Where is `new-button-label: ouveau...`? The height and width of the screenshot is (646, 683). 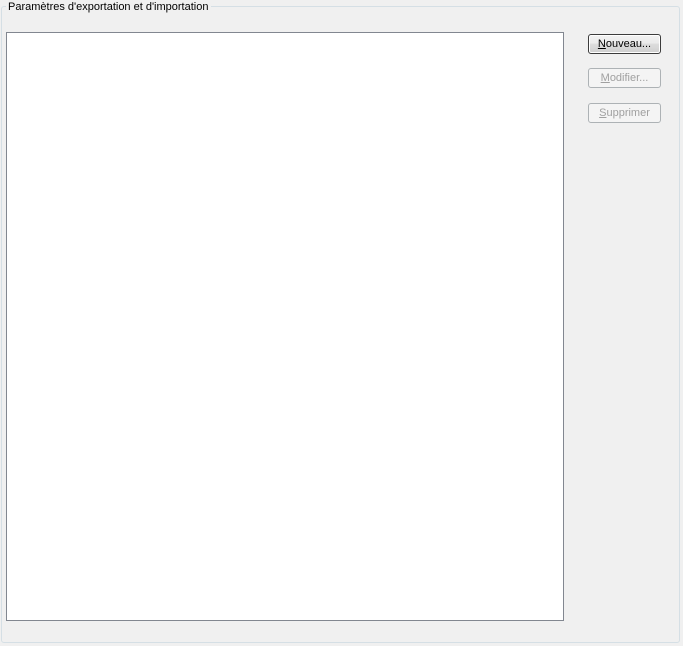
new-button-label: ouveau... is located at coordinates (628, 44).